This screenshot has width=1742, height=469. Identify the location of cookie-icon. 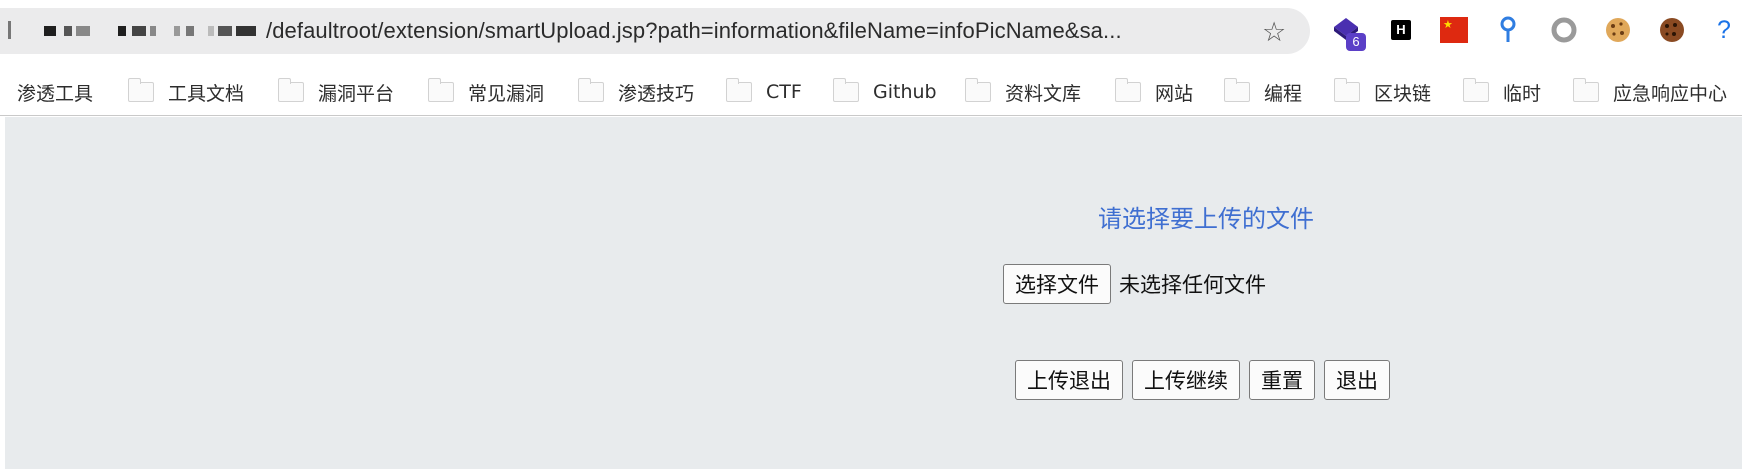
(1618, 30).